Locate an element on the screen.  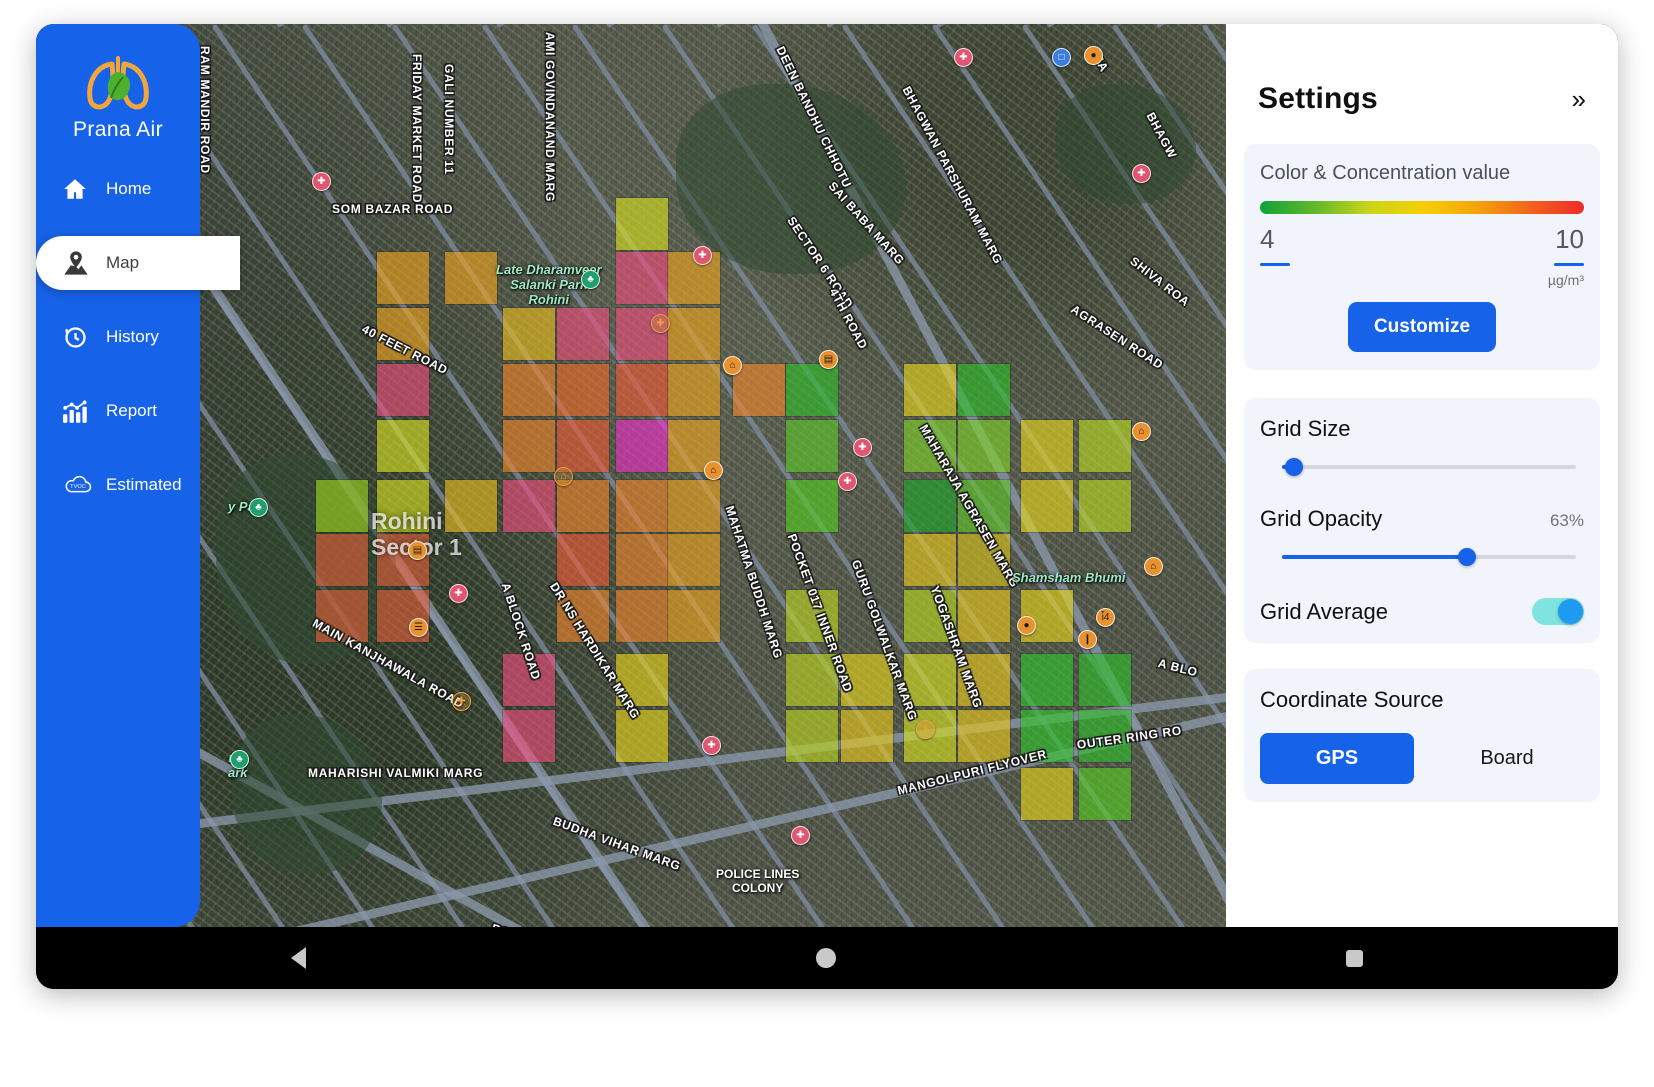
max-value-field: 10 µg/m³ is located at coordinates (1566, 256).